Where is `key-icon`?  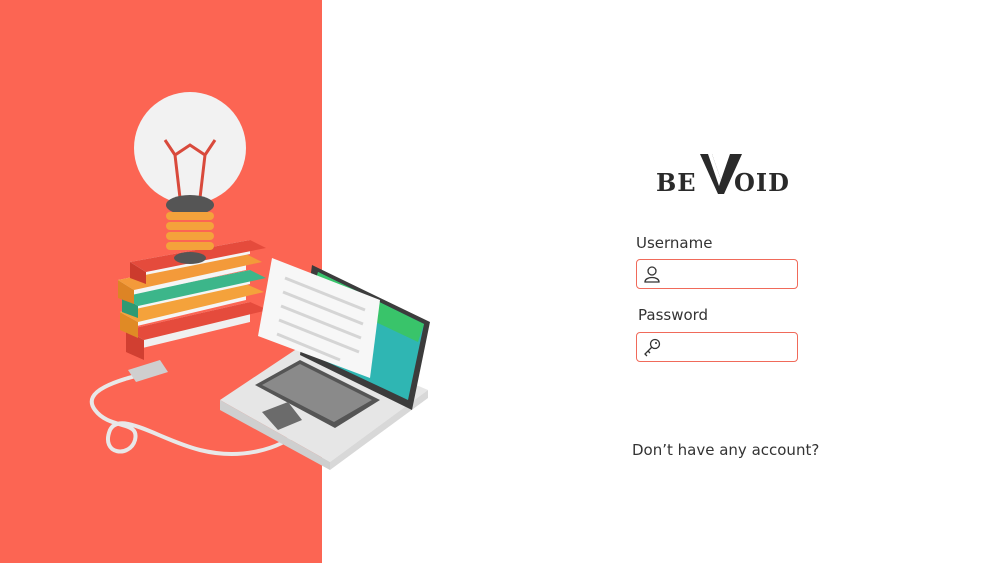 key-icon is located at coordinates (652, 347).